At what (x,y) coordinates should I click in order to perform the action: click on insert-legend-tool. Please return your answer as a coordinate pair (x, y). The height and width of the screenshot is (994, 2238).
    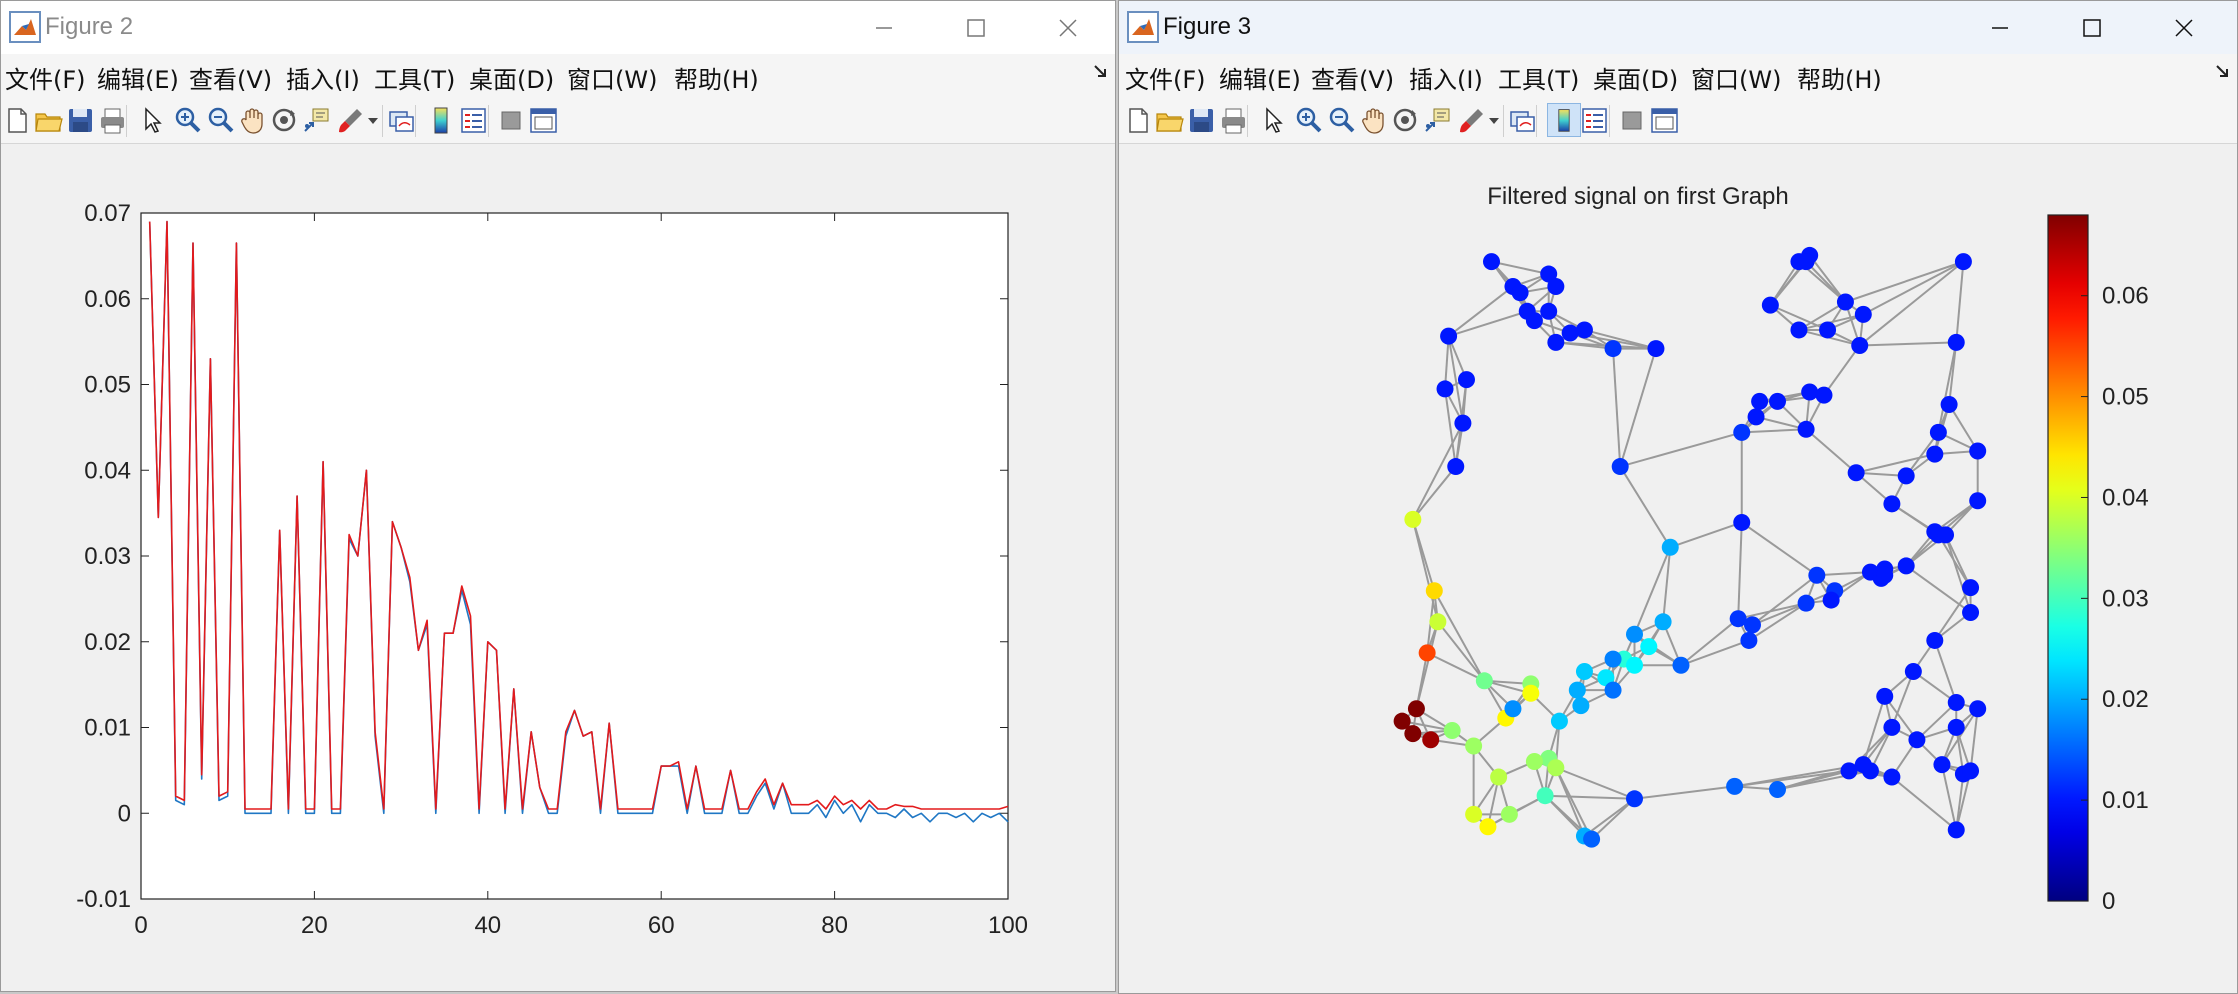
    Looking at the image, I should click on (1594, 120).